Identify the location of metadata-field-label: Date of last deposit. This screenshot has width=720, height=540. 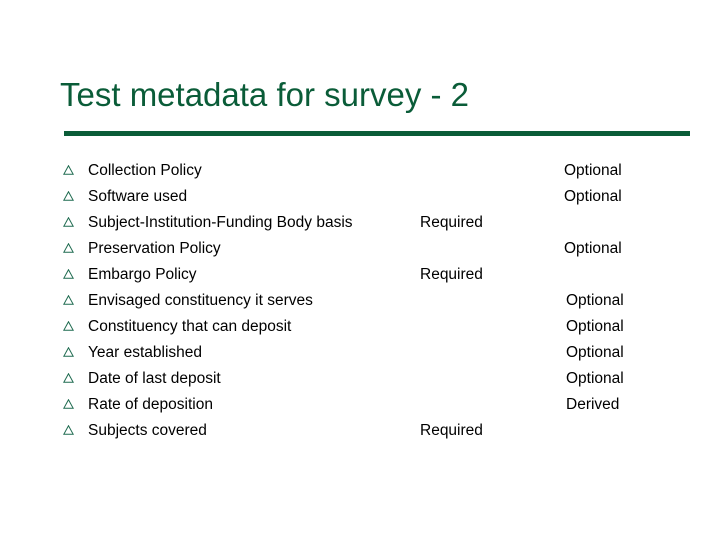
(154, 378).